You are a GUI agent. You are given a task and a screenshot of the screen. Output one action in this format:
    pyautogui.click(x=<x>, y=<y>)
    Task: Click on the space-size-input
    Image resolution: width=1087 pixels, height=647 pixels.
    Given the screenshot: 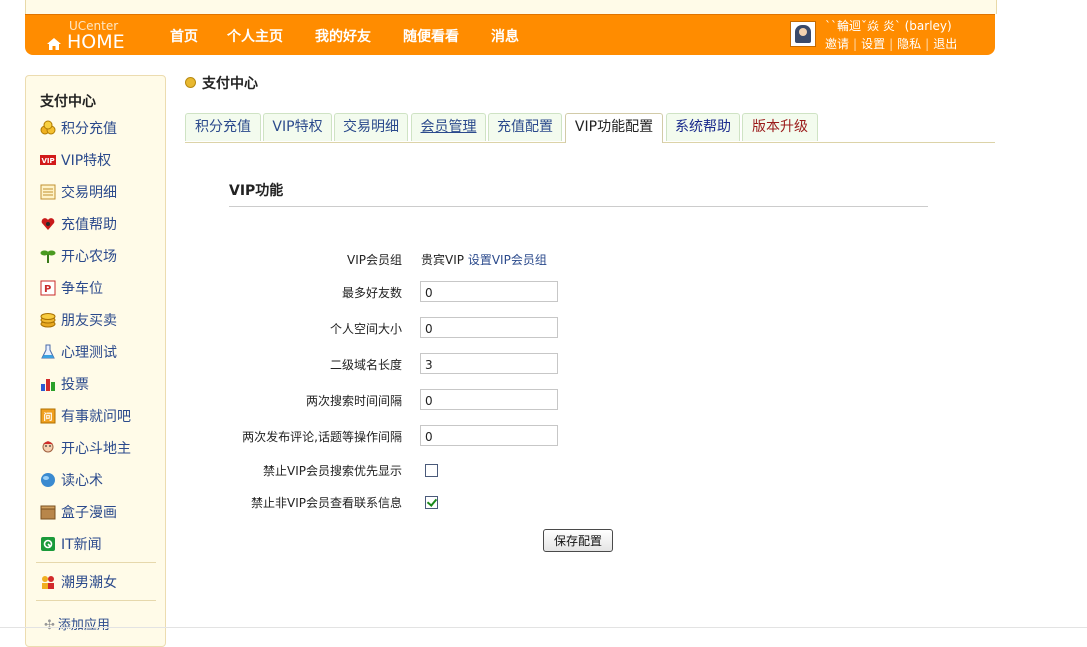 What is the action you would take?
    pyautogui.click(x=489, y=327)
    